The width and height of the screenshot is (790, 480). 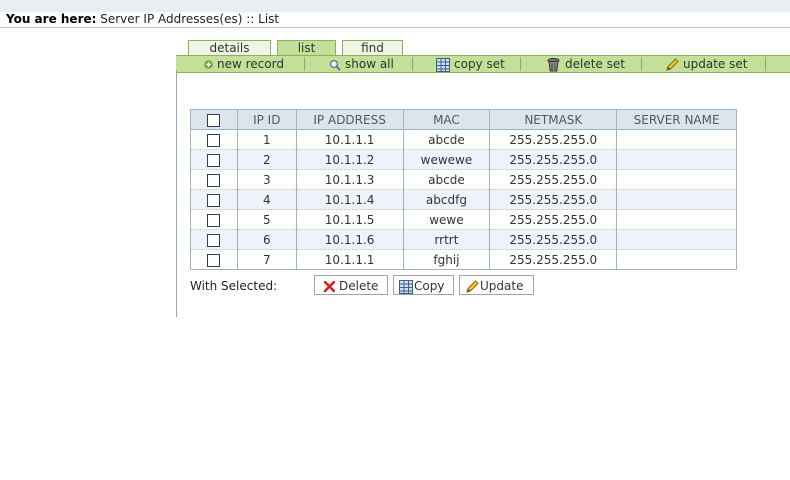 I want to click on ip-address-cell: 10.1.1.4, so click(x=349, y=199).